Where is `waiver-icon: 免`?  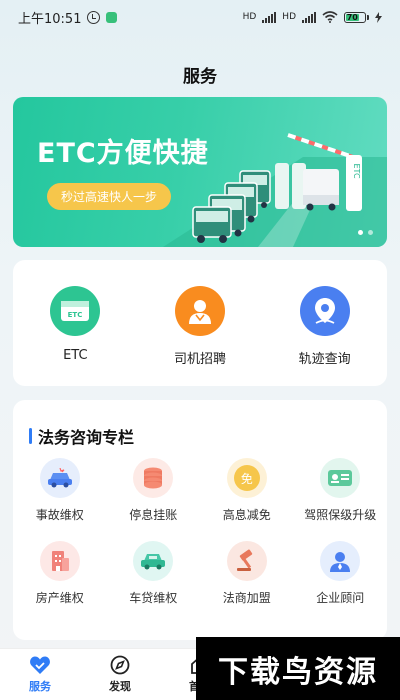
waiver-icon: 免 is located at coordinates (246, 478).